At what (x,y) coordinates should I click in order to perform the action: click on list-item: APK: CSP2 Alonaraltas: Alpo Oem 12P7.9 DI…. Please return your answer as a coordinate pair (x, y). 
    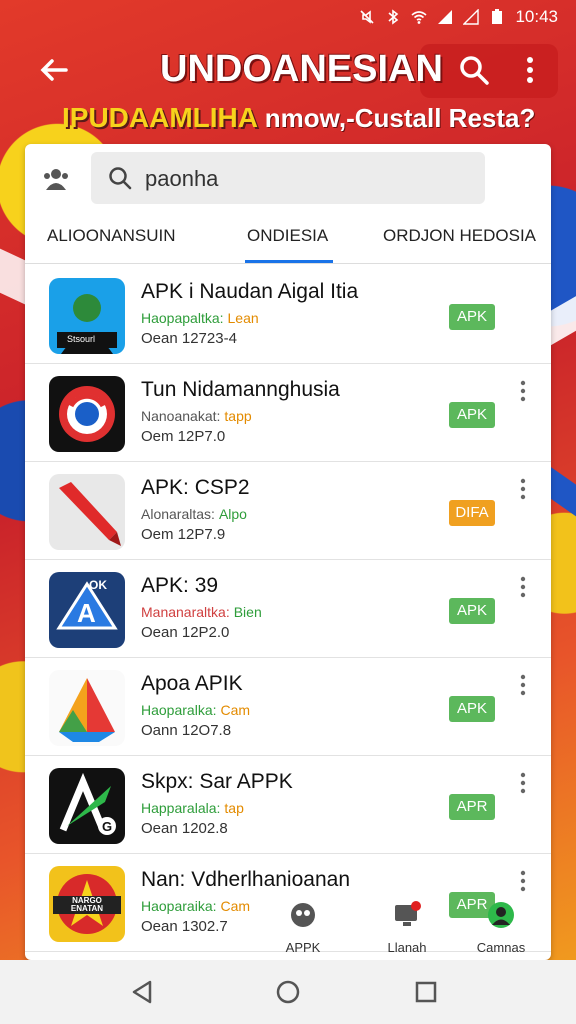
    Looking at the image, I should click on (288, 511).